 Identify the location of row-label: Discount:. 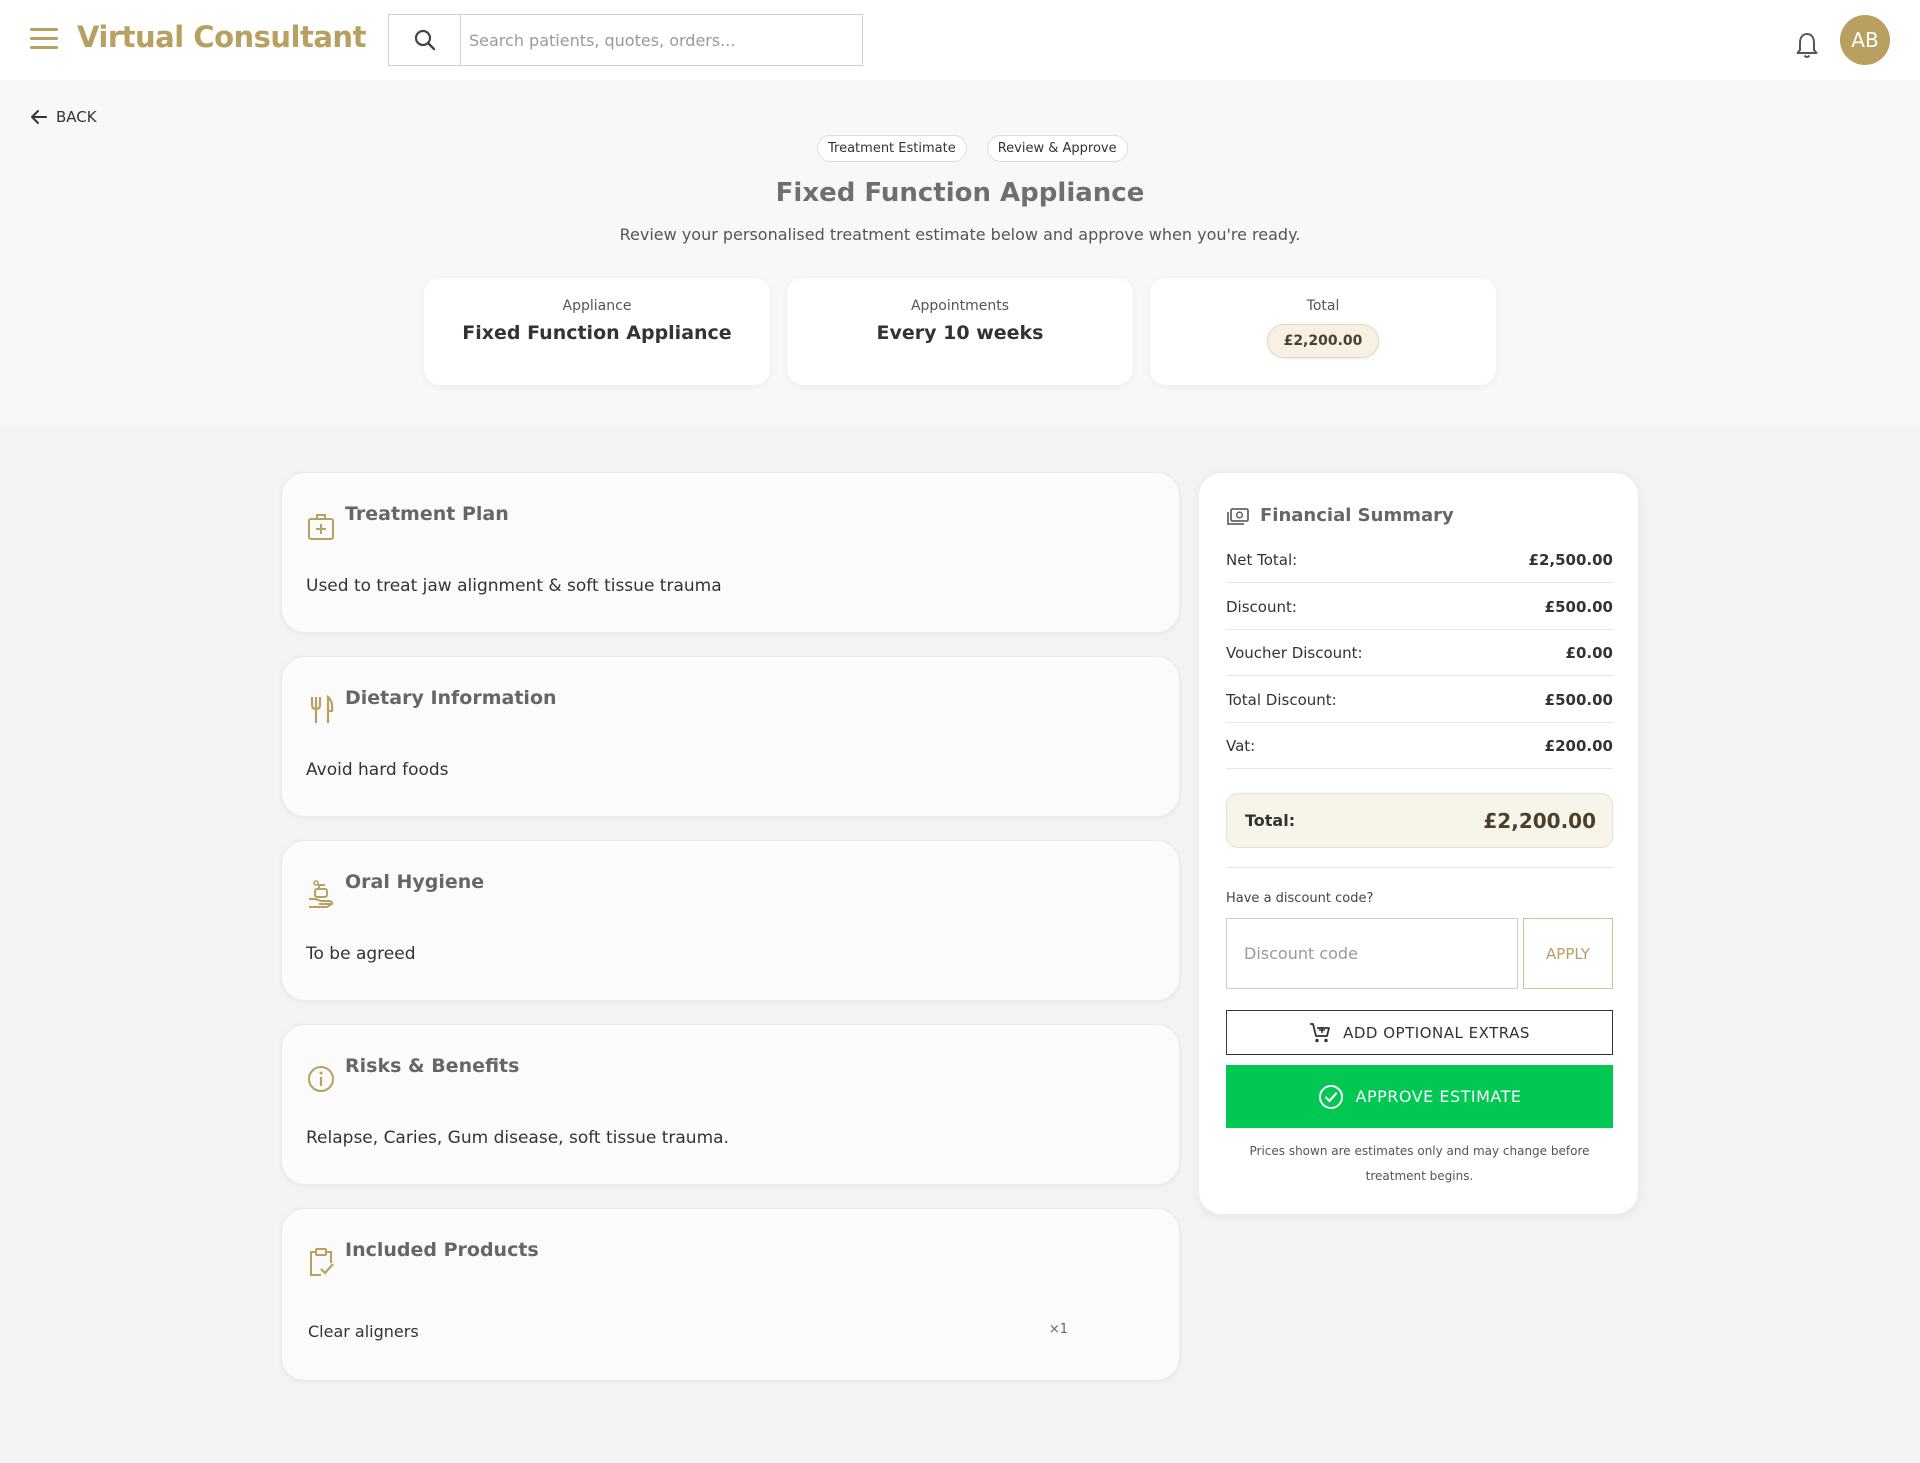
(1261, 606).